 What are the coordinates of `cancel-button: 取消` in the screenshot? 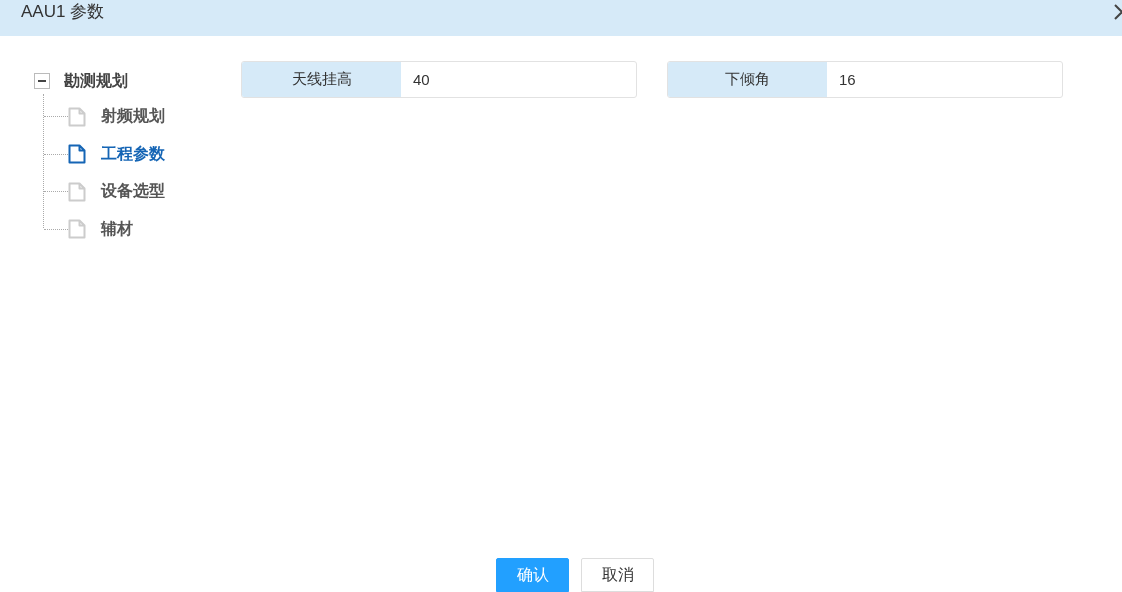 It's located at (617, 575).